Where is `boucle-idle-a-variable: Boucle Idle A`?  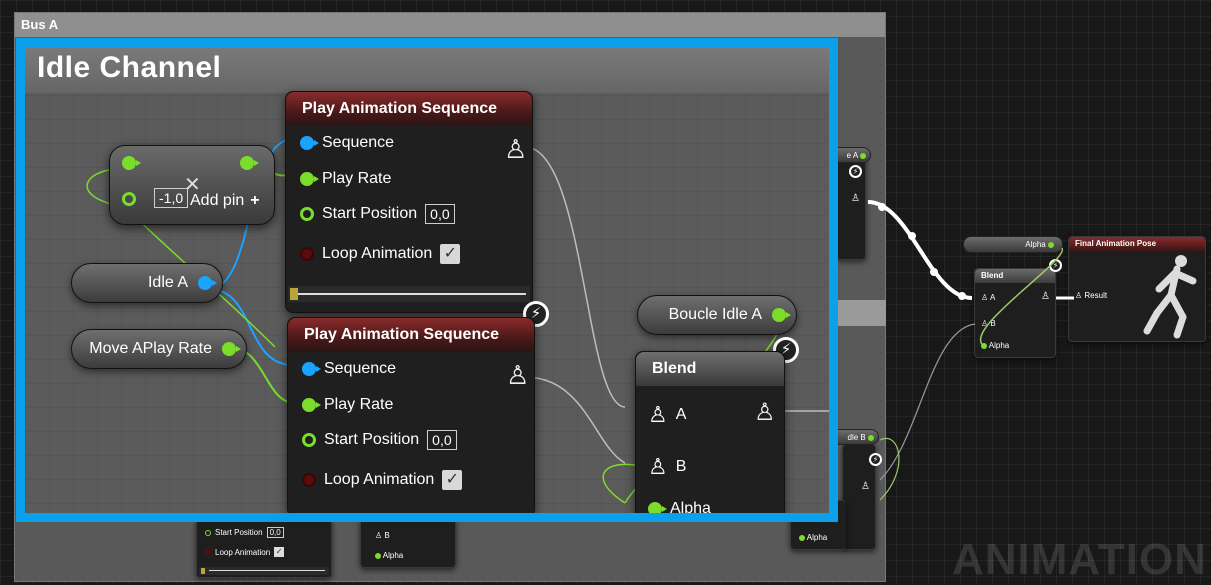 boucle-idle-a-variable: Boucle Idle A is located at coordinates (717, 315).